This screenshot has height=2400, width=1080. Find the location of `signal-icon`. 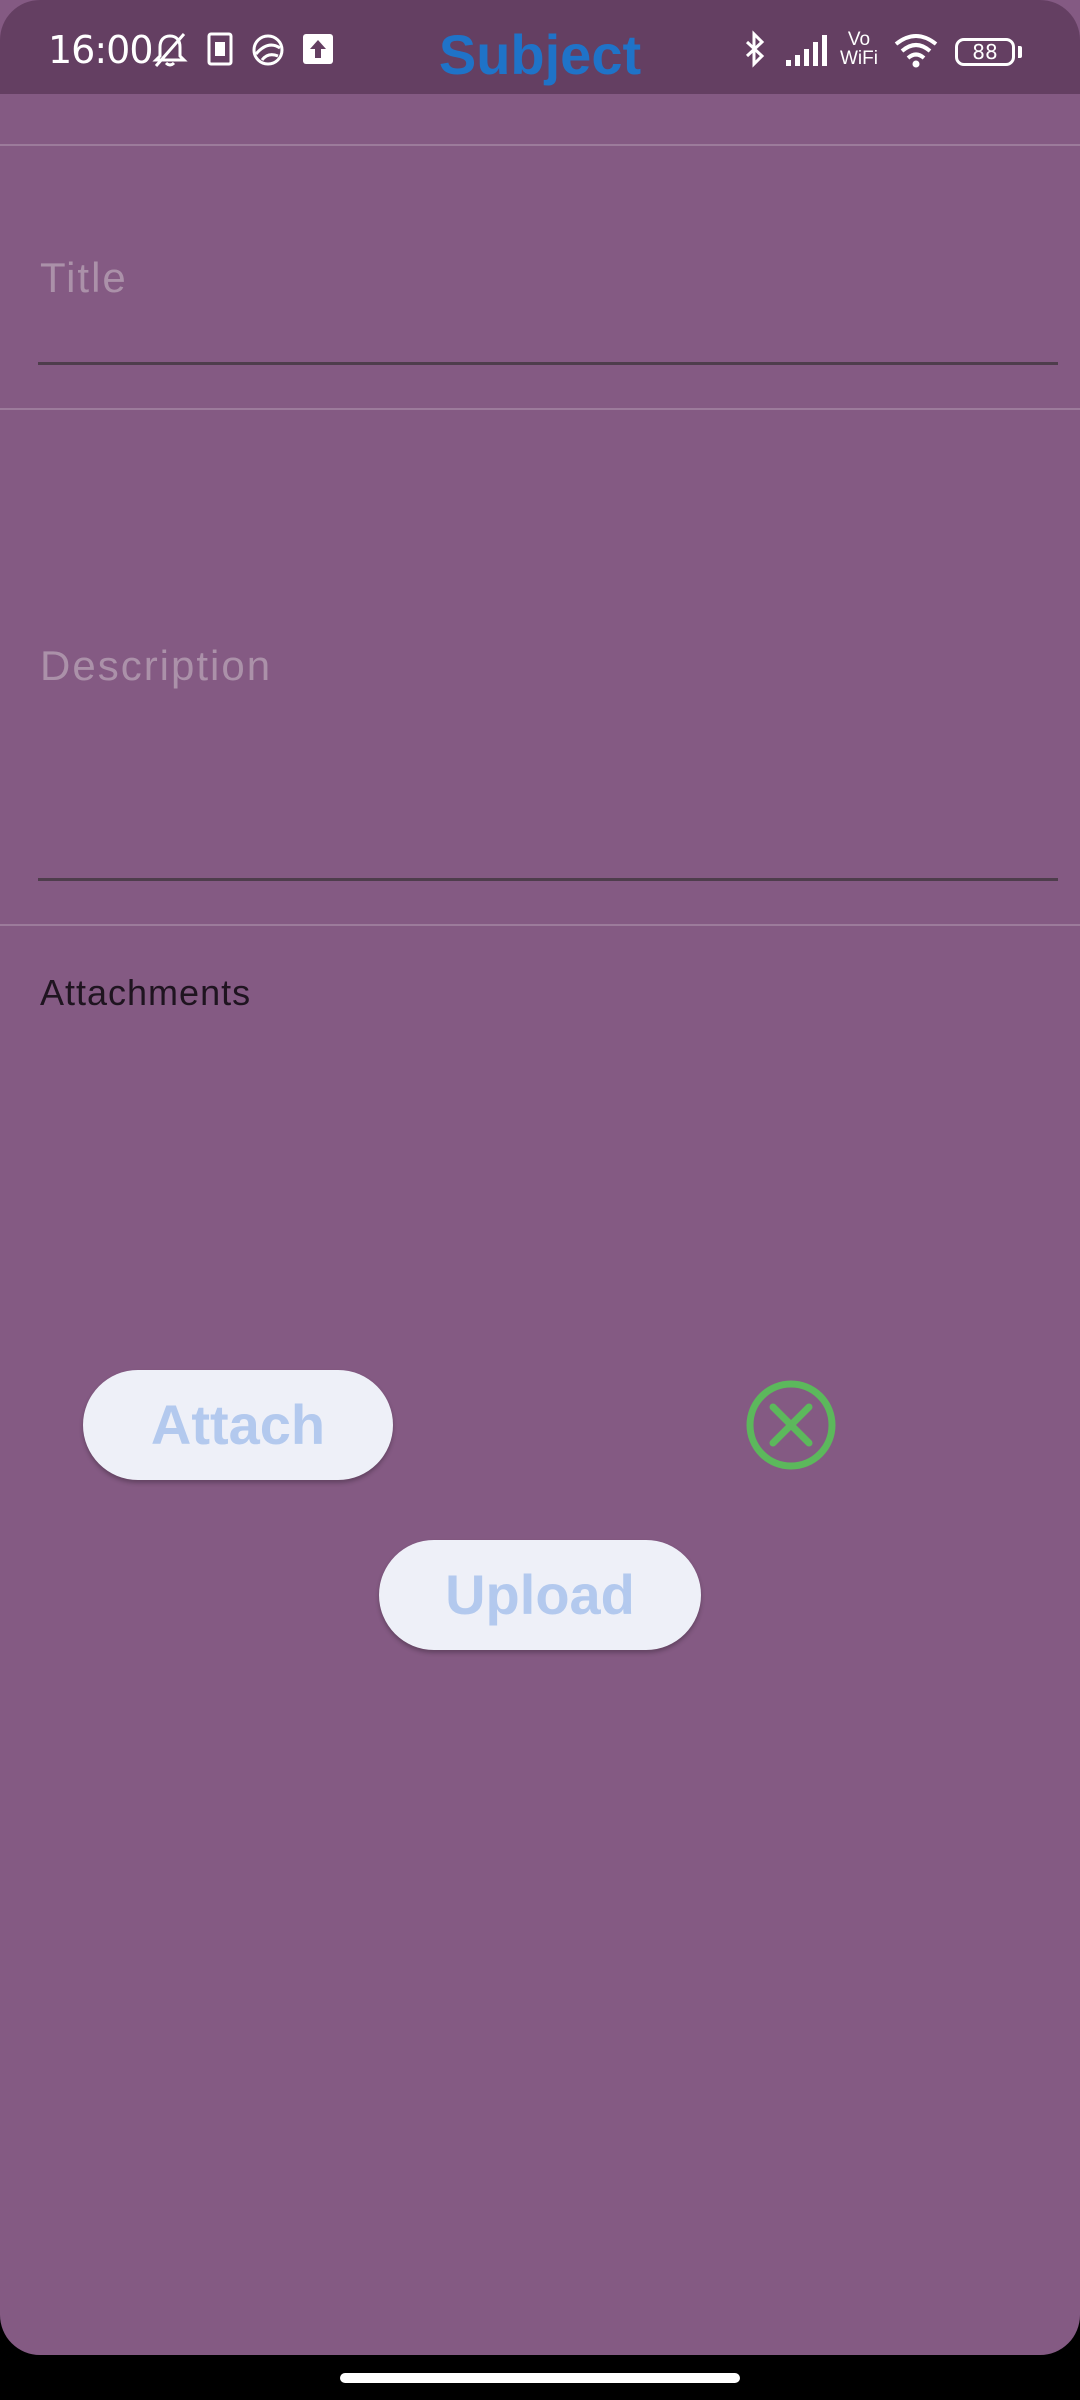

signal-icon is located at coordinates (806, 50).